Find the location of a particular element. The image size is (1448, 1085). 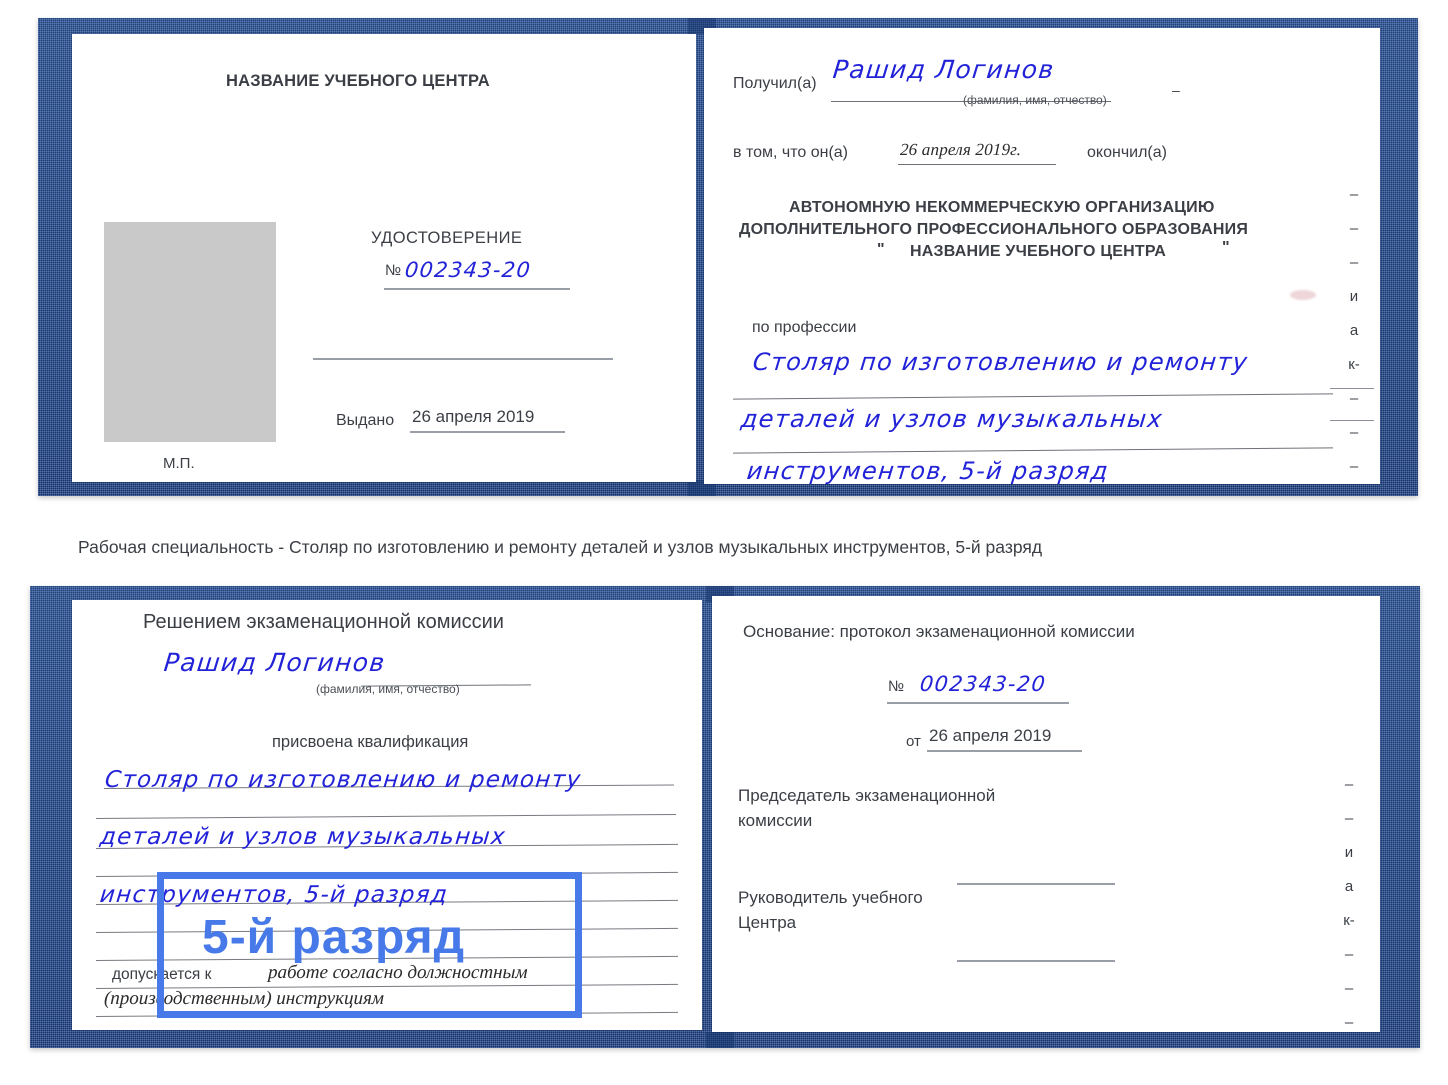

protocol-number-rule is located at coordinates (978, 703).